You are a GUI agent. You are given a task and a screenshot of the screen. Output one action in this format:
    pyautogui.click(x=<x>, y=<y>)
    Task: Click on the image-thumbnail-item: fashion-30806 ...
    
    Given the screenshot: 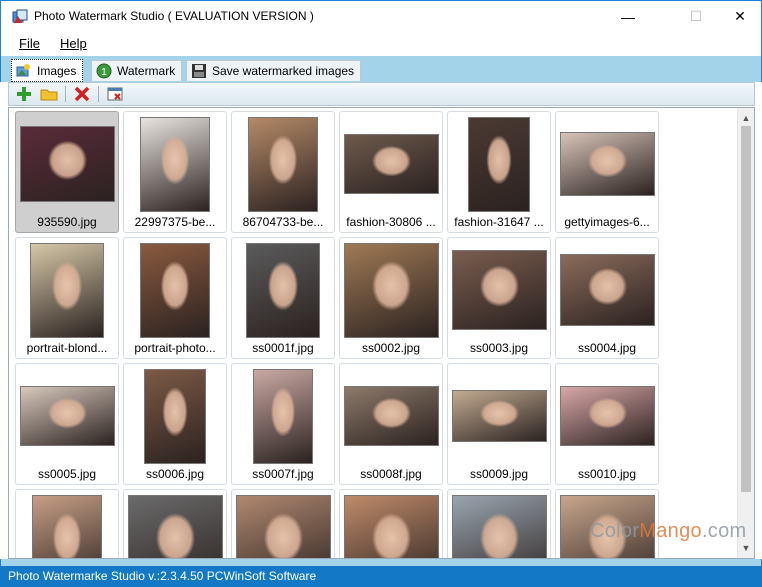 What is the action you would take?
    pyautogui.click(x=391, y=172)
    